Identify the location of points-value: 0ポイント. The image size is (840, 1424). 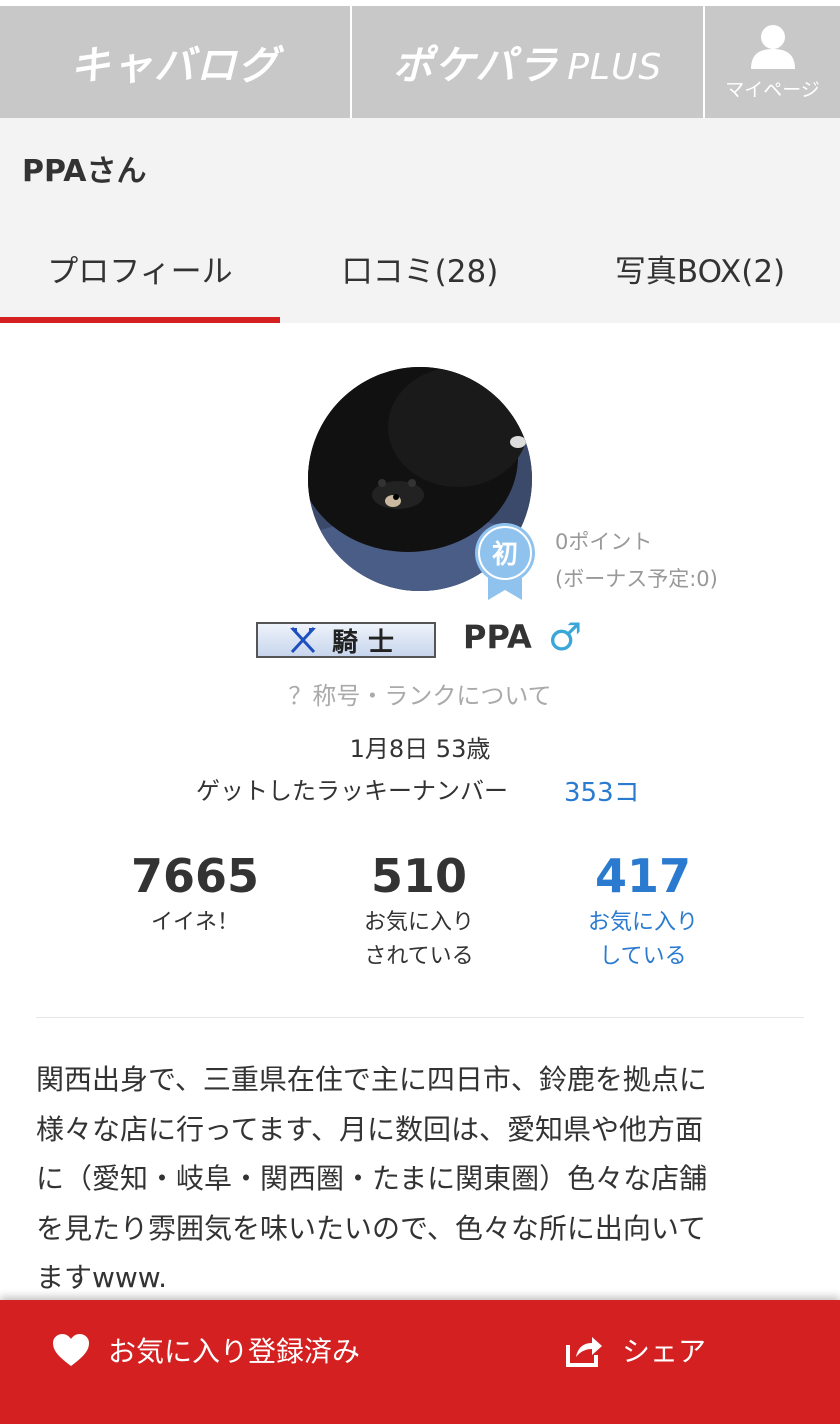
(604, 542).